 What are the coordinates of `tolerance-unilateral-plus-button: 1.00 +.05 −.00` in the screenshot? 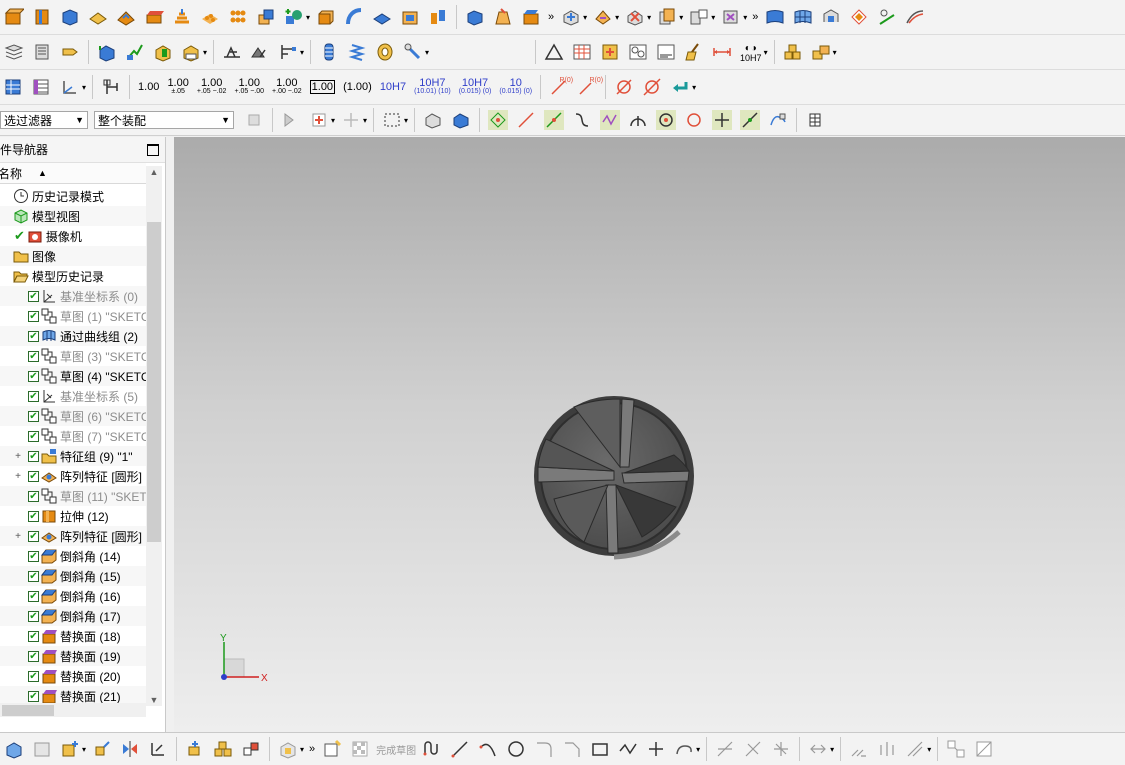 It's located at (249, 87).